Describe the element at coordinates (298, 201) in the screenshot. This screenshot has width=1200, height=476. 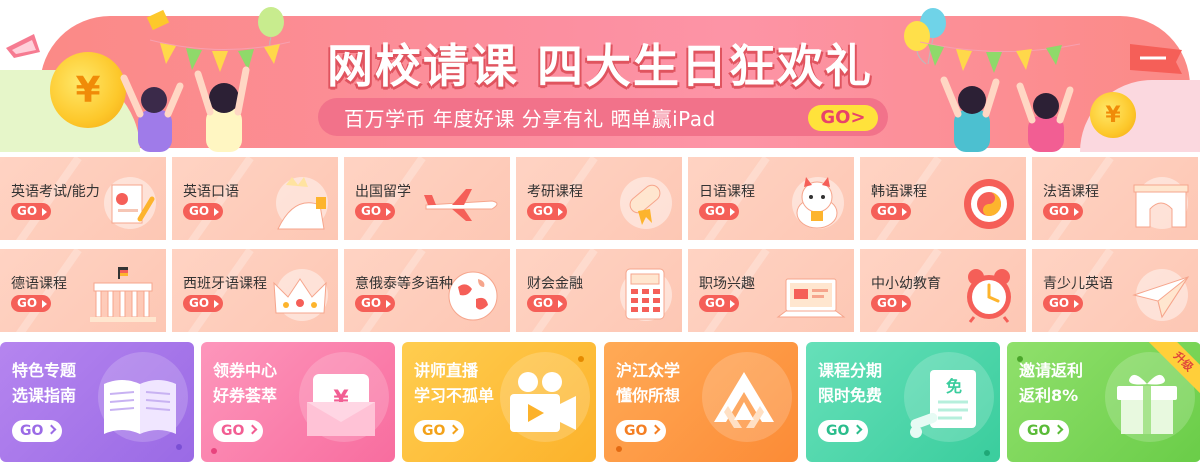
I see `statue-of-liberty-icon` at that location.